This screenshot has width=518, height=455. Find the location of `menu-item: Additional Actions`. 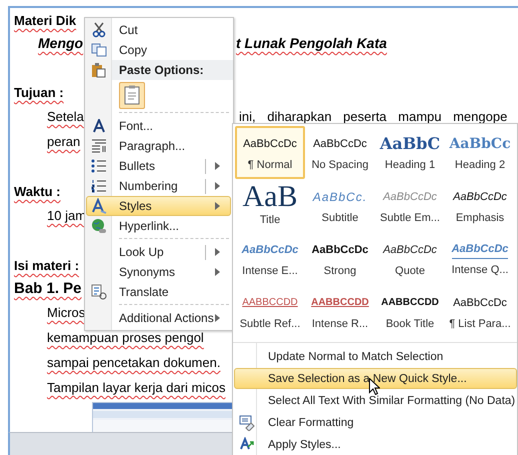

menu-item: Additional Actions is located at coordinates (158, 318).